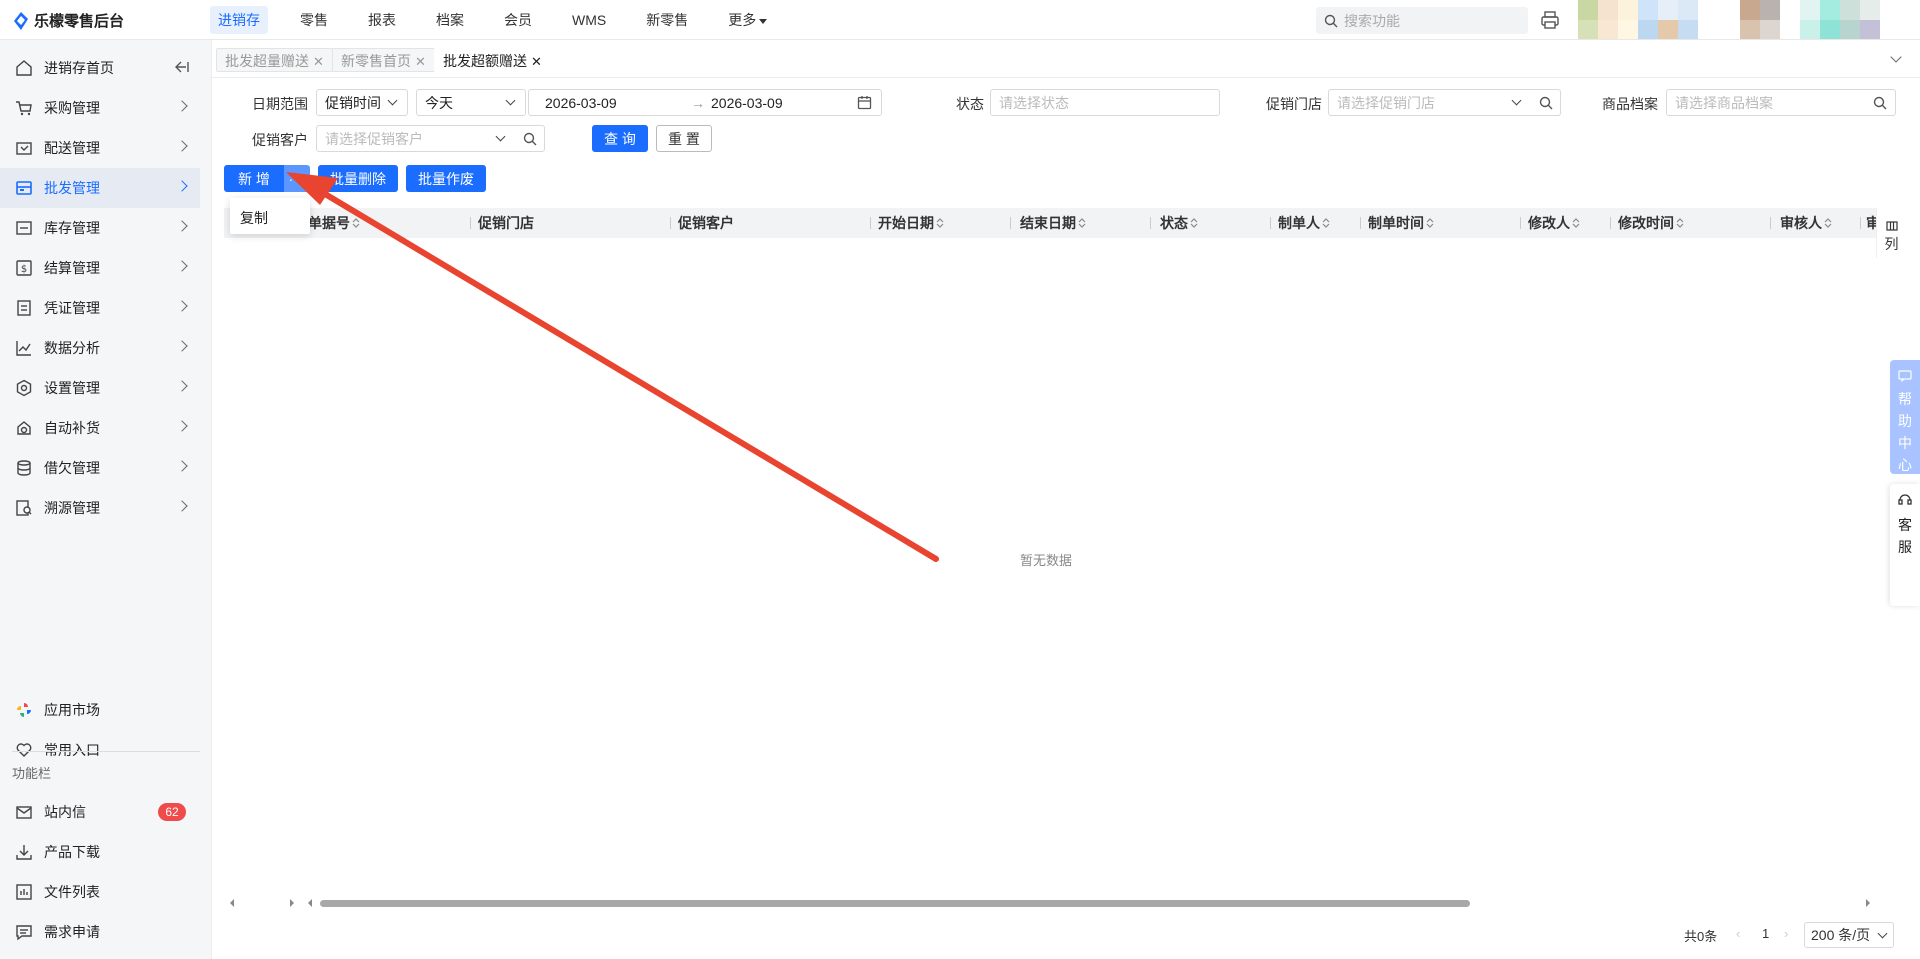 Image resolution: width=1920 pixels, height=959 pixels. I want to click on column-header-status: 状态, so click(1179, 223).